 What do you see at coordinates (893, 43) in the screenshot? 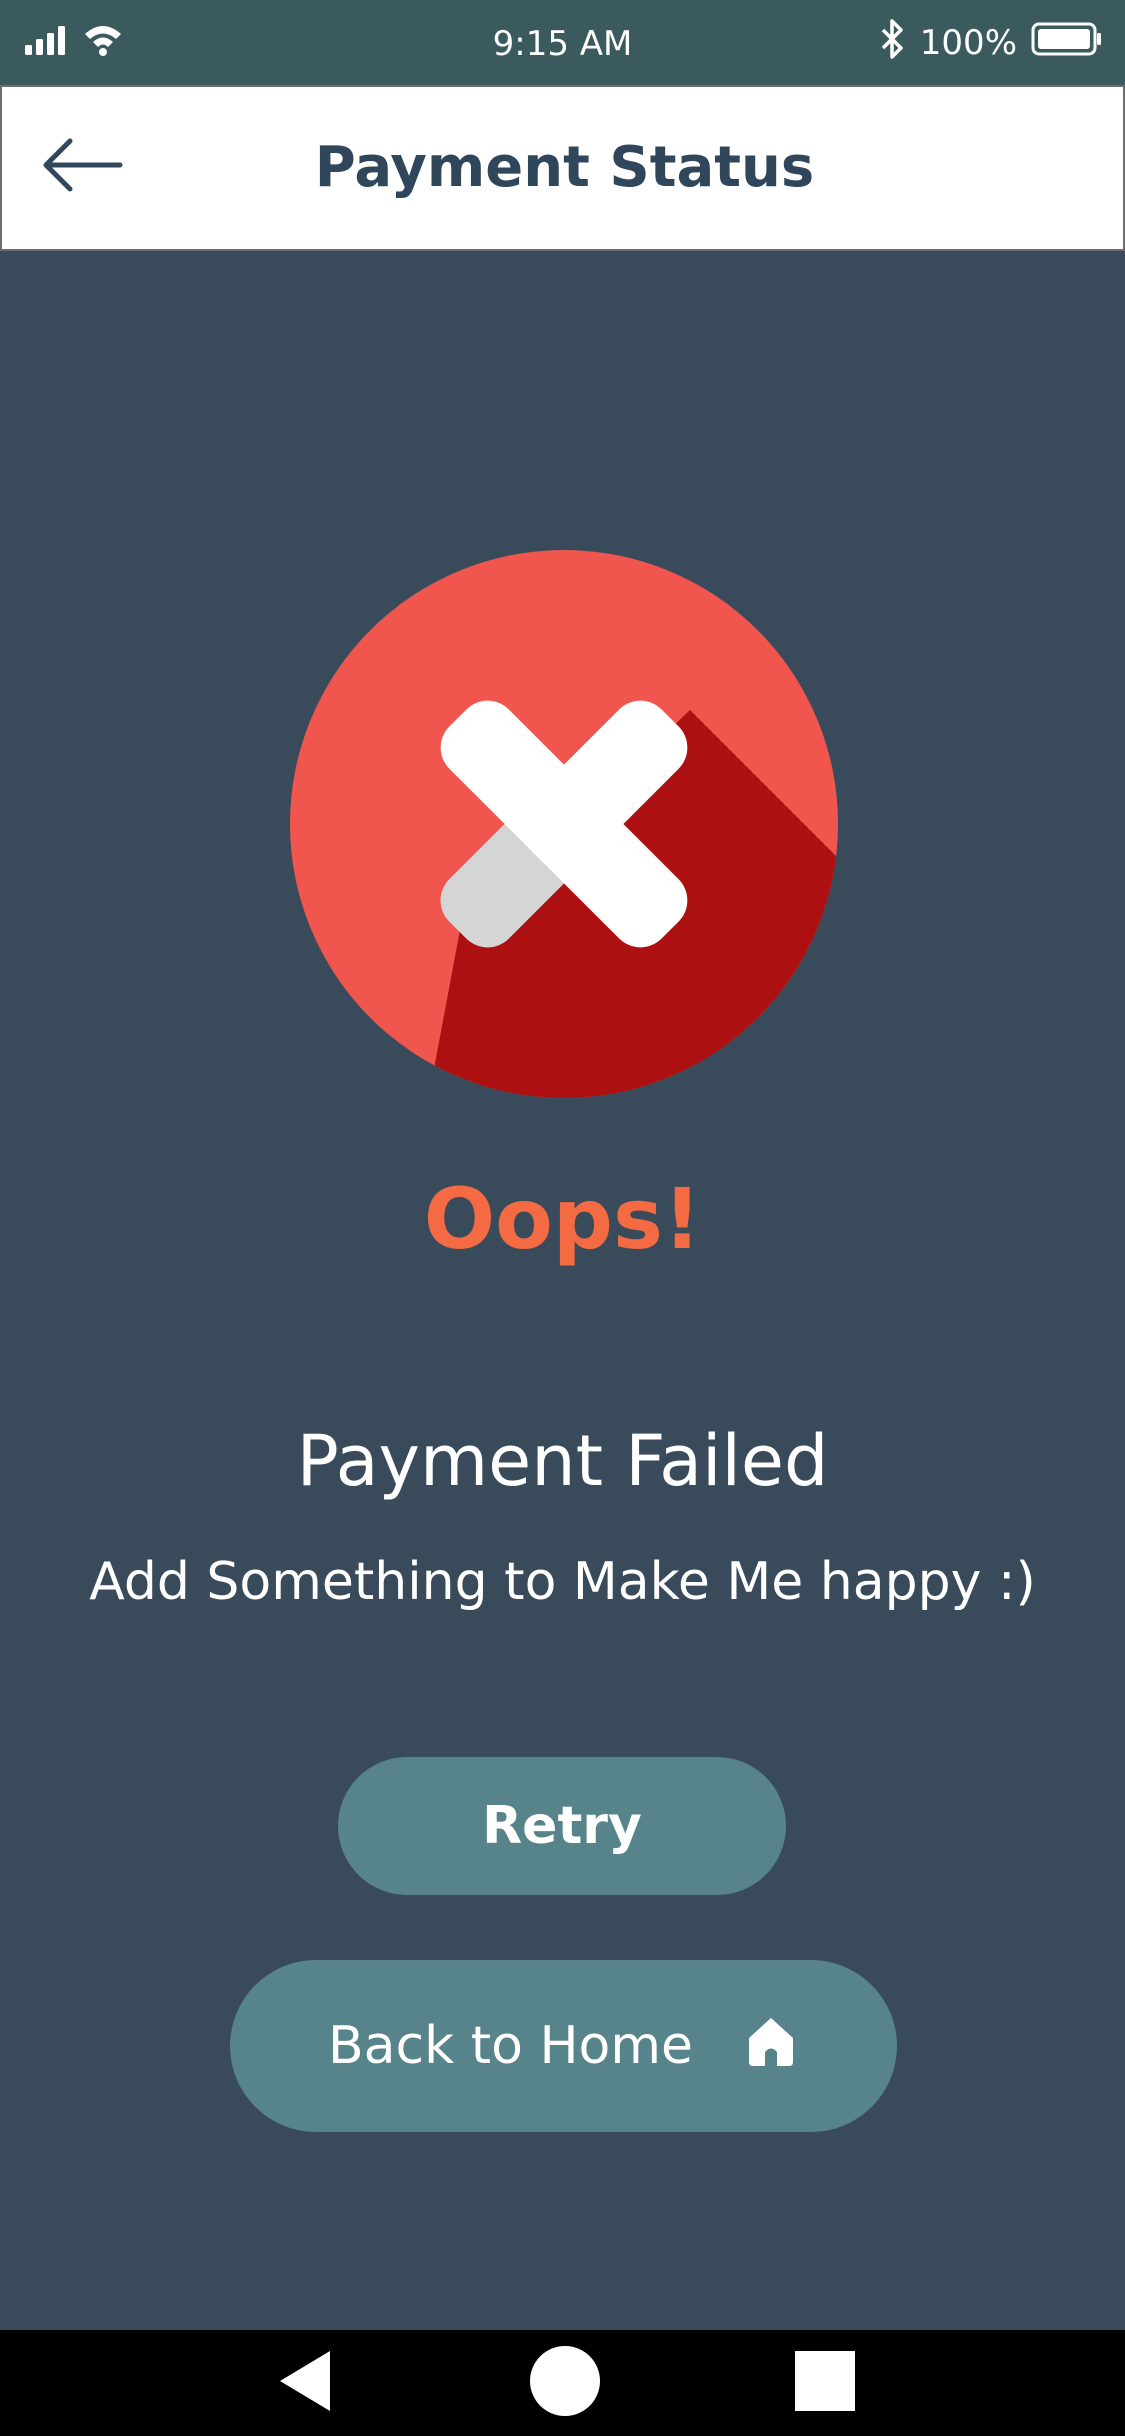
I see `bluetooth-icon` at bounding box center [893, 43].